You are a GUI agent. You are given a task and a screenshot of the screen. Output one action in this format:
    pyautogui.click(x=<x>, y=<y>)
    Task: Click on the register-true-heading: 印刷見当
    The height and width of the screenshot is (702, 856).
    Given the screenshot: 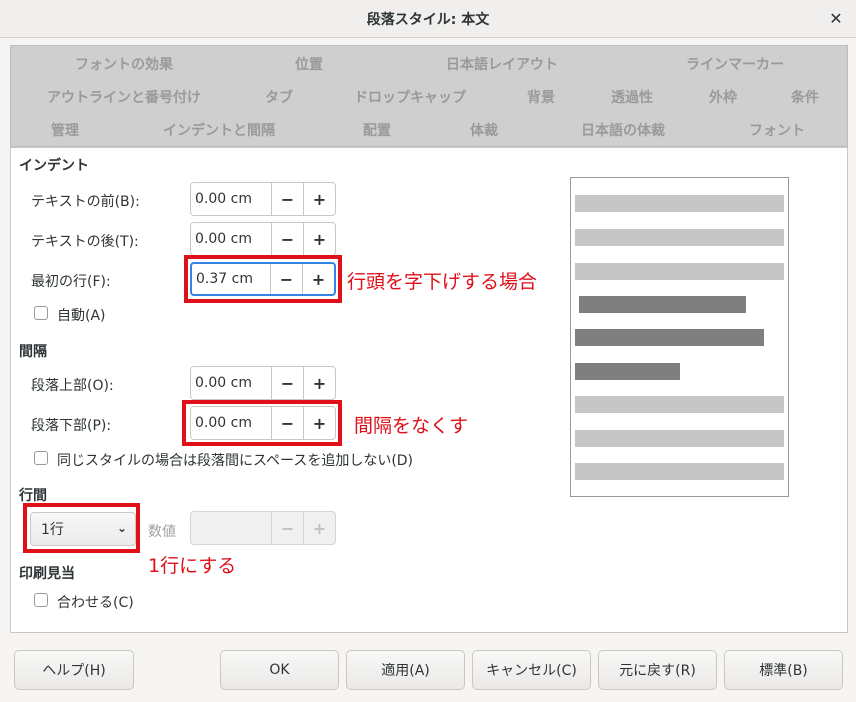 What is the action you would take?
    pyautogui.click(x=47, y=574)
    